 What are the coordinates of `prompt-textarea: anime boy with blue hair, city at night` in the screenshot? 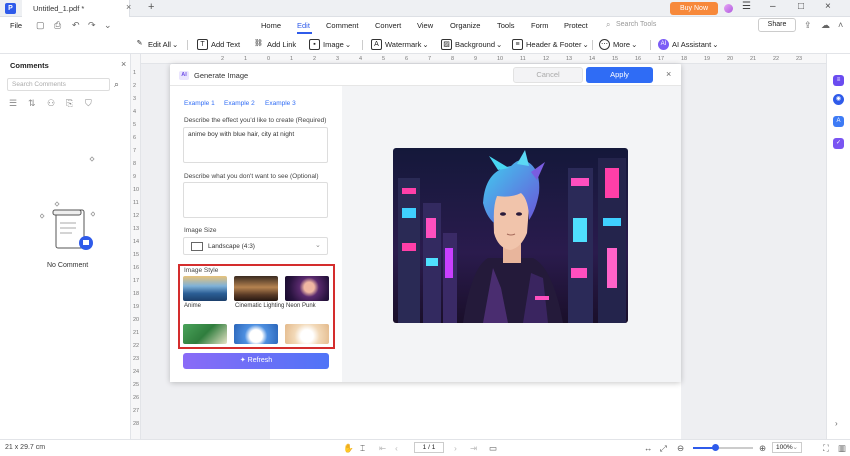 It's located at (255, 145).